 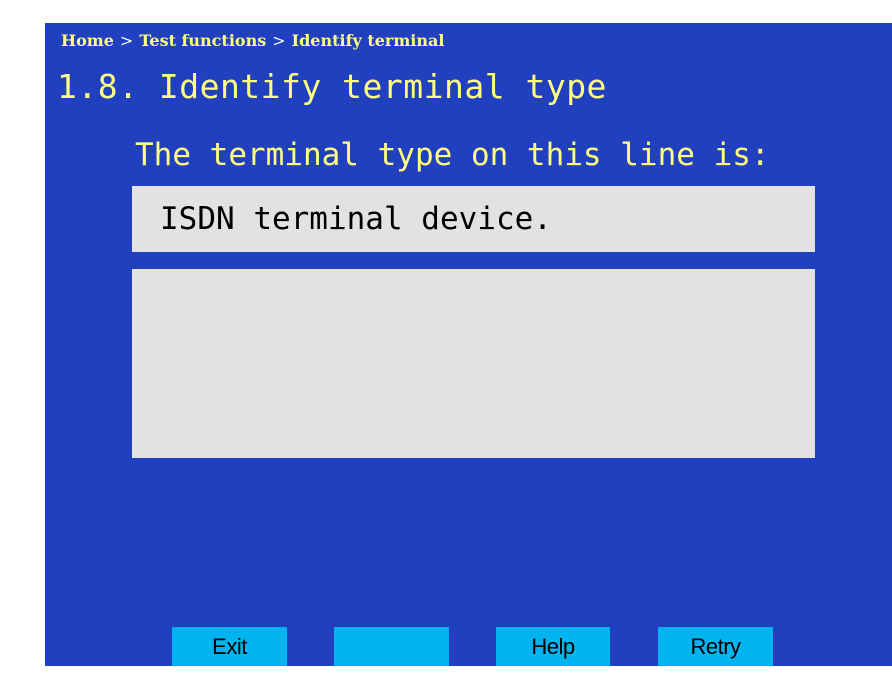 I want to click on page-title: 1.8. Identify terminal type, so click(x=332, y=86).